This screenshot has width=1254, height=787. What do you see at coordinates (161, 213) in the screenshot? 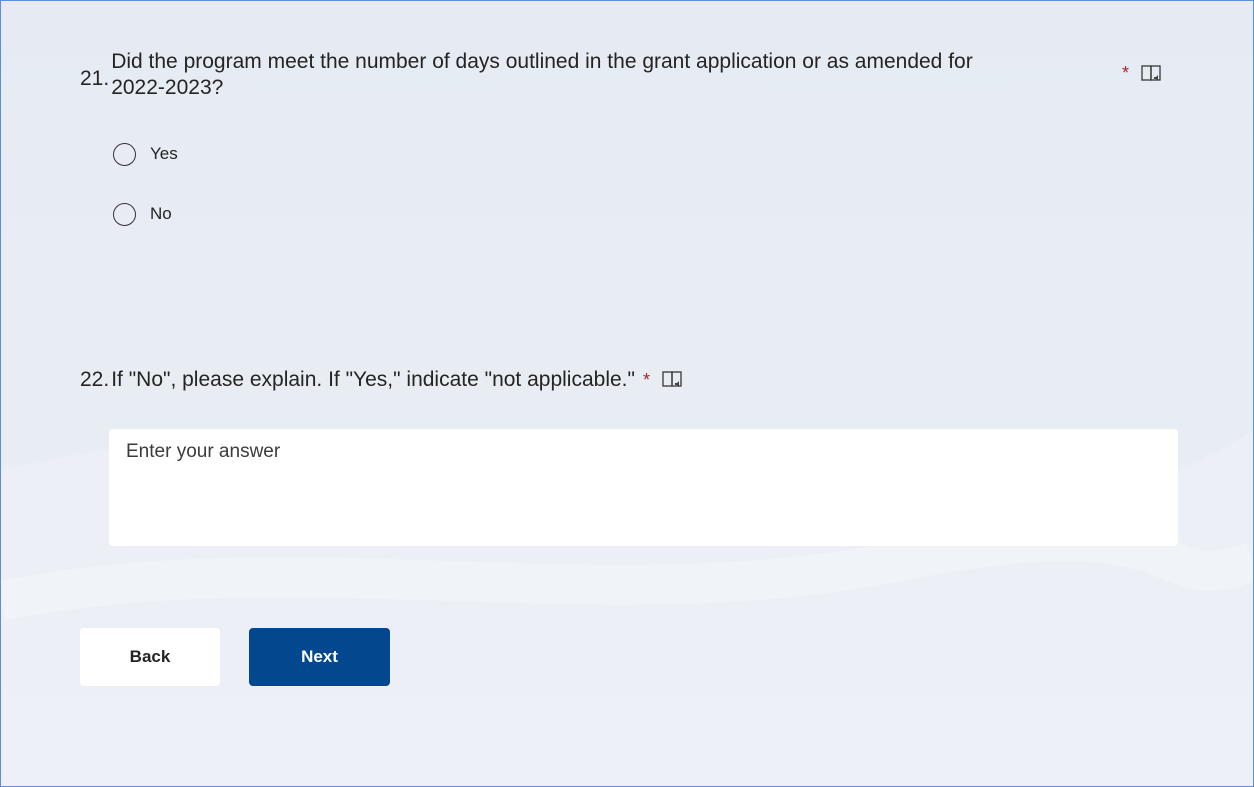
I see `option-label: No` at bounding box center [161, 213].